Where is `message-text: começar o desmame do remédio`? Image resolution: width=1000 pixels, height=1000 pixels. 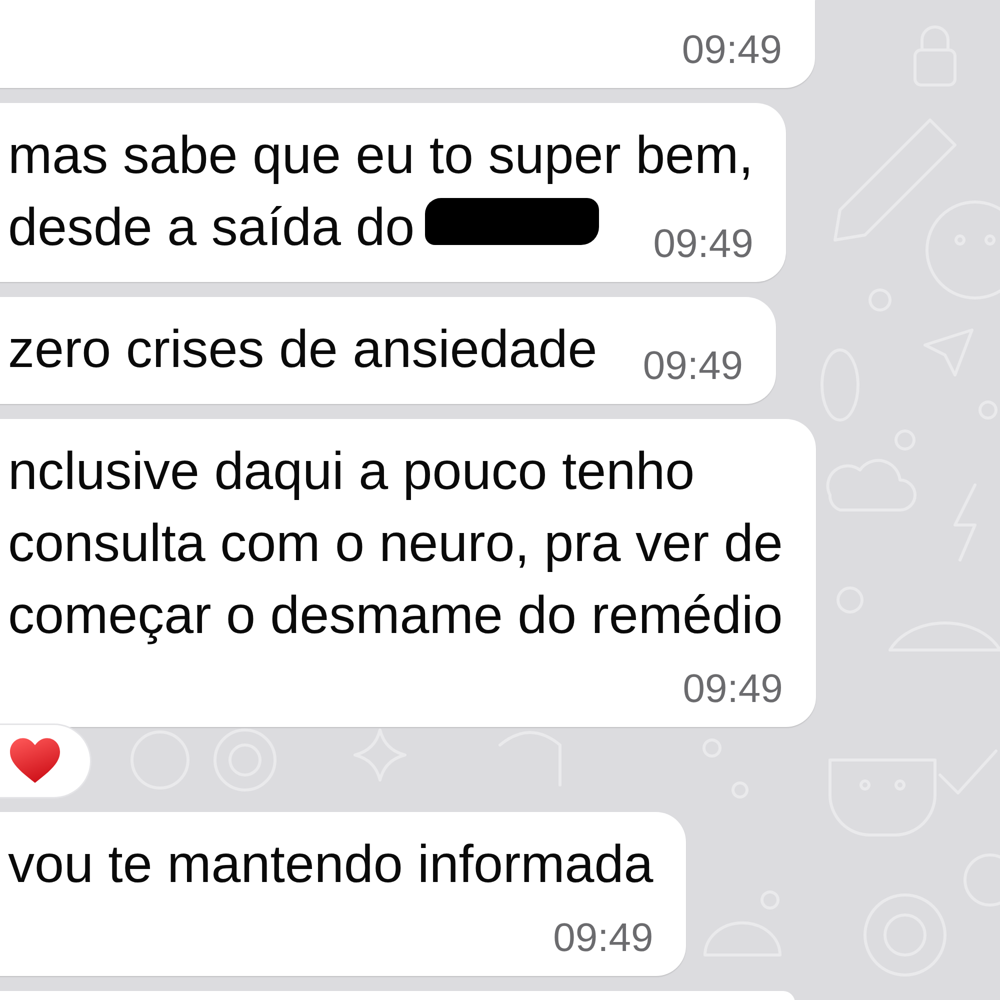 message-text: começar o desmame do remédio is located at coordinates (395, 615).